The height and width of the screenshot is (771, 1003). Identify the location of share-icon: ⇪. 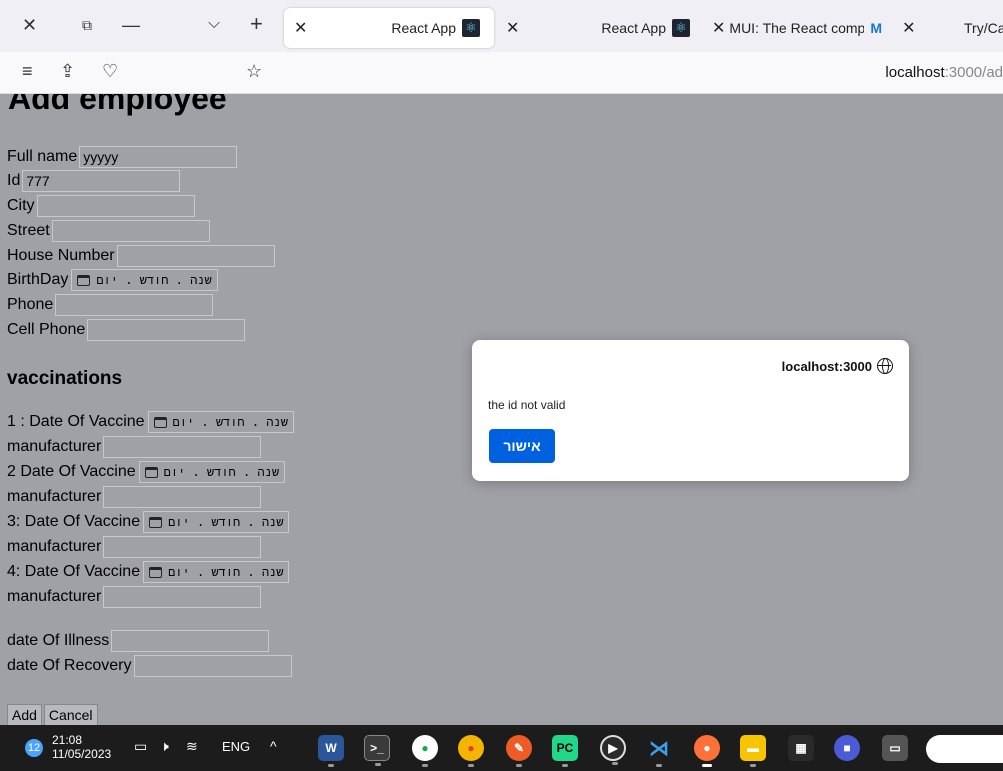
(67, 71).